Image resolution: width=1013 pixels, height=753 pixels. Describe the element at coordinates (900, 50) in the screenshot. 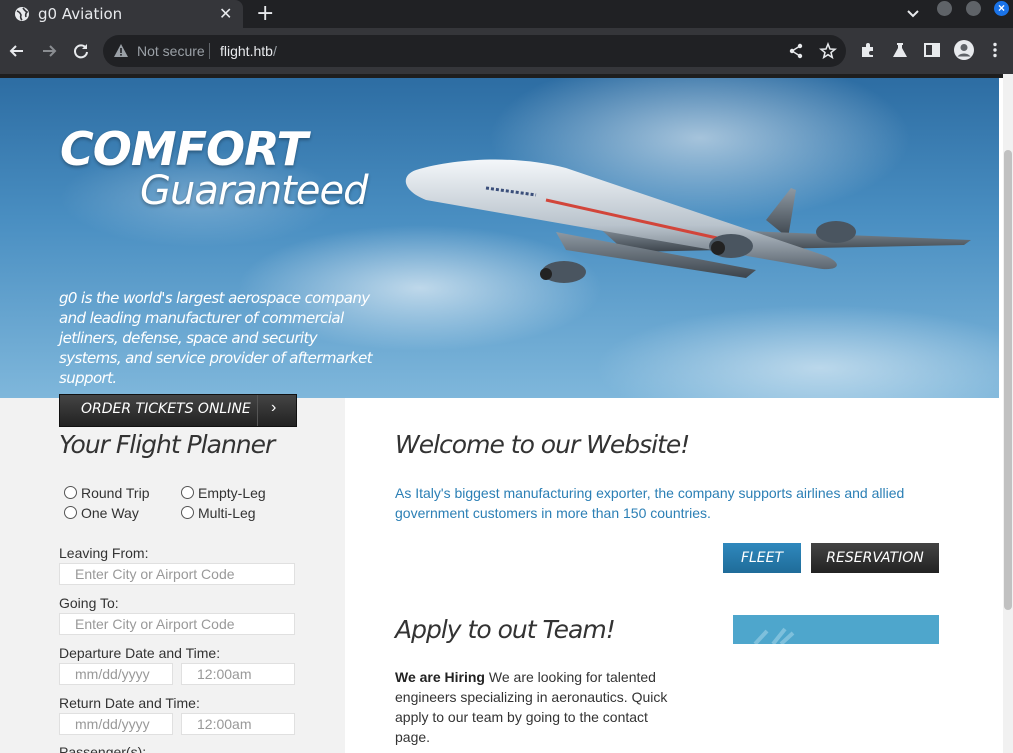

I see `flask-icon` at that location.